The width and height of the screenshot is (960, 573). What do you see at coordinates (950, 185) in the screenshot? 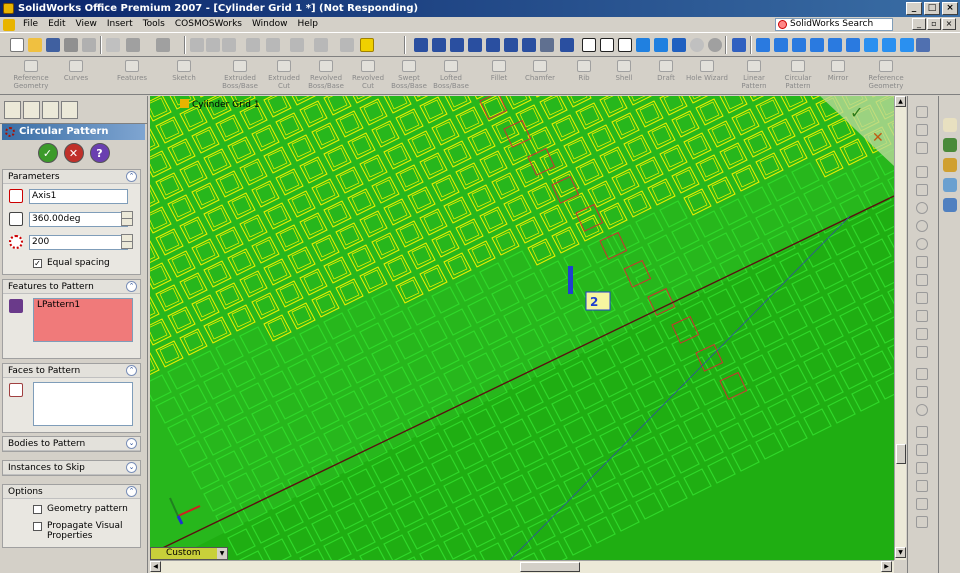
I see `search-results-icon` at bounding box center [950, 185].